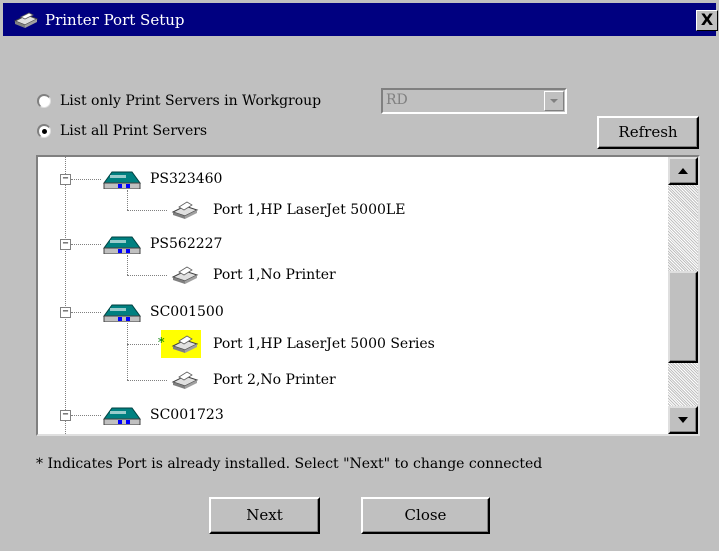  What do you see at coordinates (274, 380) in the screenshot?
I see `port-label: Port 2,No Printer` at bounding box center [274, 380].